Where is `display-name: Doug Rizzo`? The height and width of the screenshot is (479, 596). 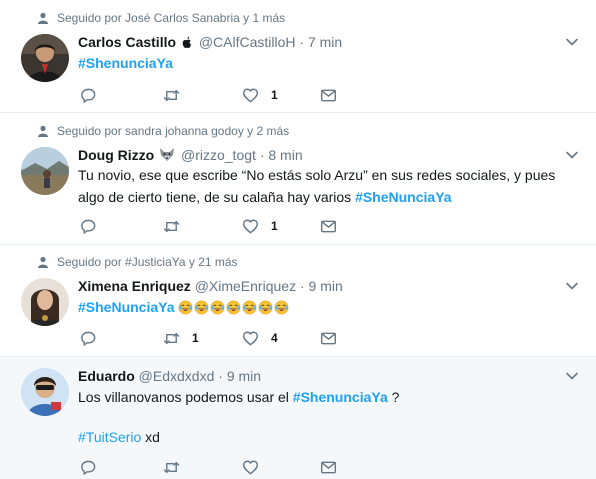
display-name: Doug Rizzo is located at coordinates (116, 155).